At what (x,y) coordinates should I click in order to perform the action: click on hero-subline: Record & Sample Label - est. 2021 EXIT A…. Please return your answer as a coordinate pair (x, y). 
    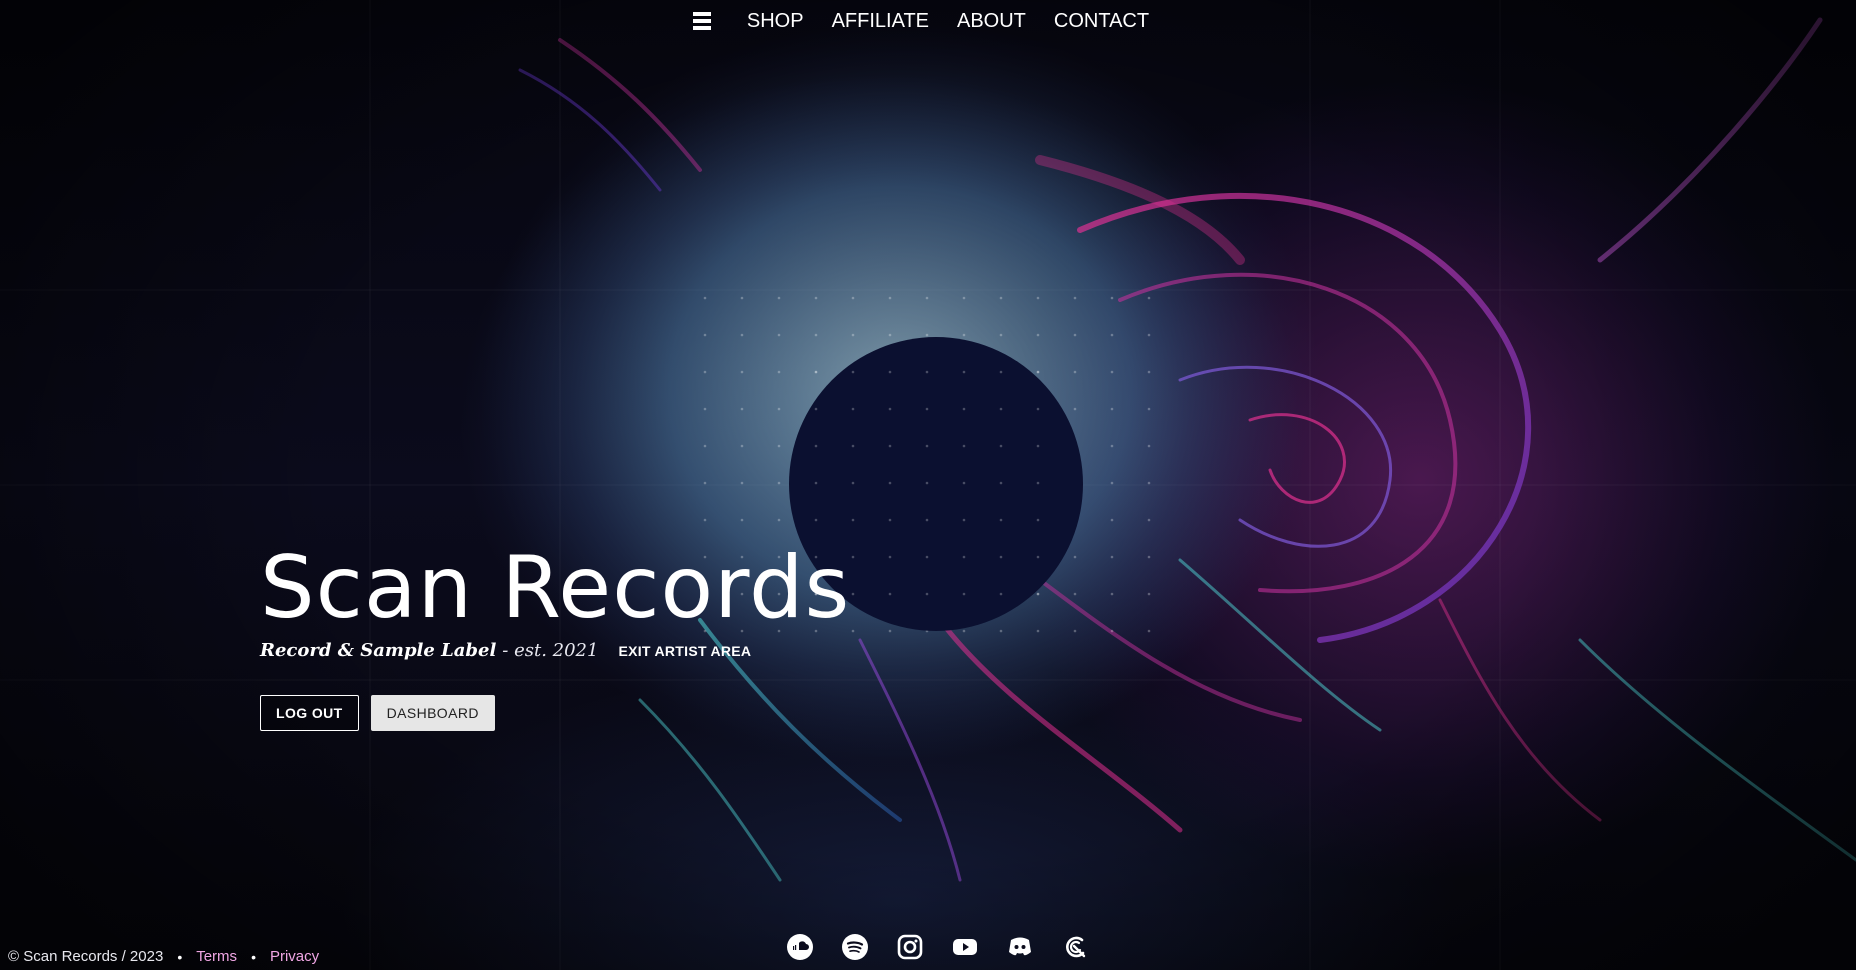
    Looking at the image, I should click on (555, 650).